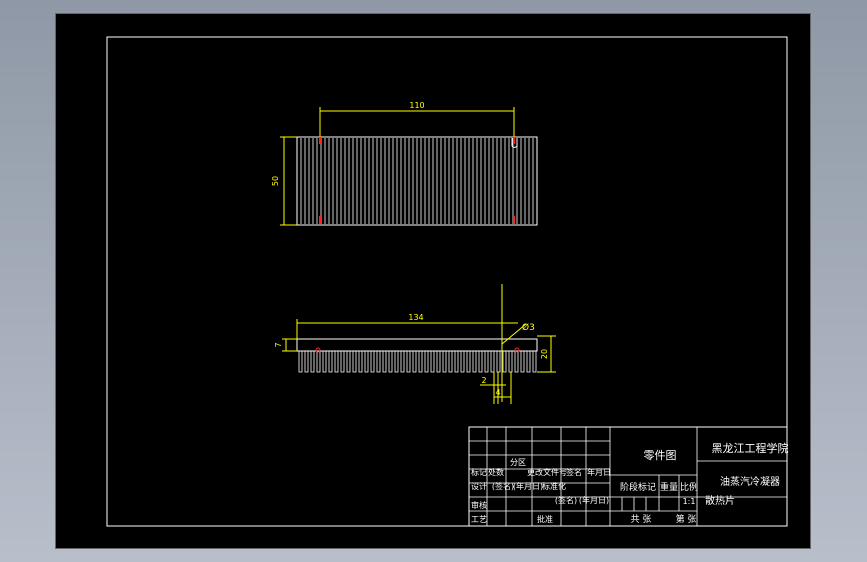 Image resolution: width=867 pixels, height=562 pixels. Describe the element at coordinates (544, 354) in the screenshot. I see `side-dim-height-label: 20` at that location.